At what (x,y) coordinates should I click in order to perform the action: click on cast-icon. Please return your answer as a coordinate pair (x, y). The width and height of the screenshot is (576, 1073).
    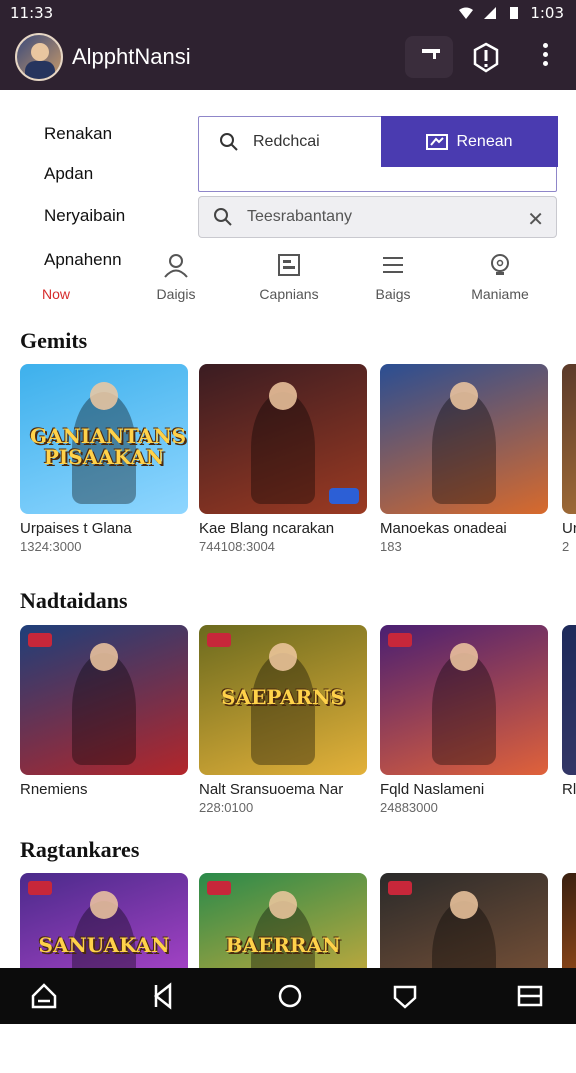
    Looking at the image, I should click on (431, 54).